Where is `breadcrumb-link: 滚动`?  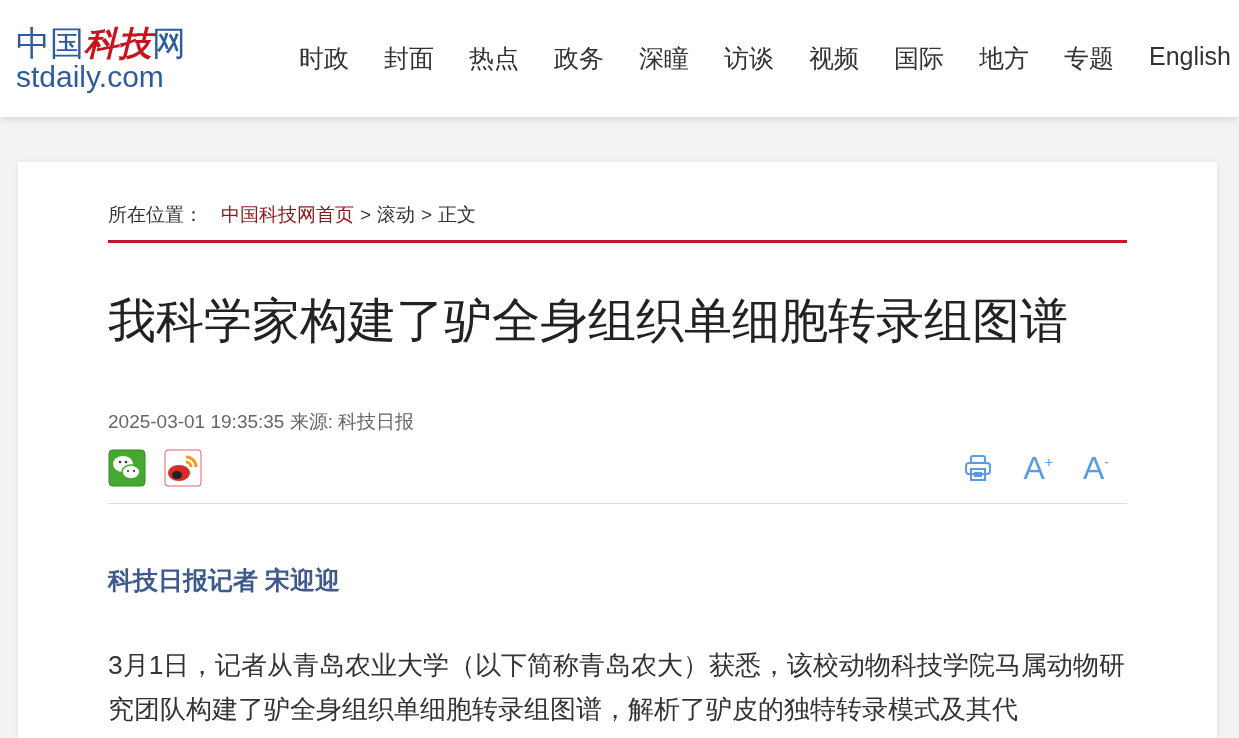
breadcrumb-link: 滚动 is located at coordinates (396, 215).